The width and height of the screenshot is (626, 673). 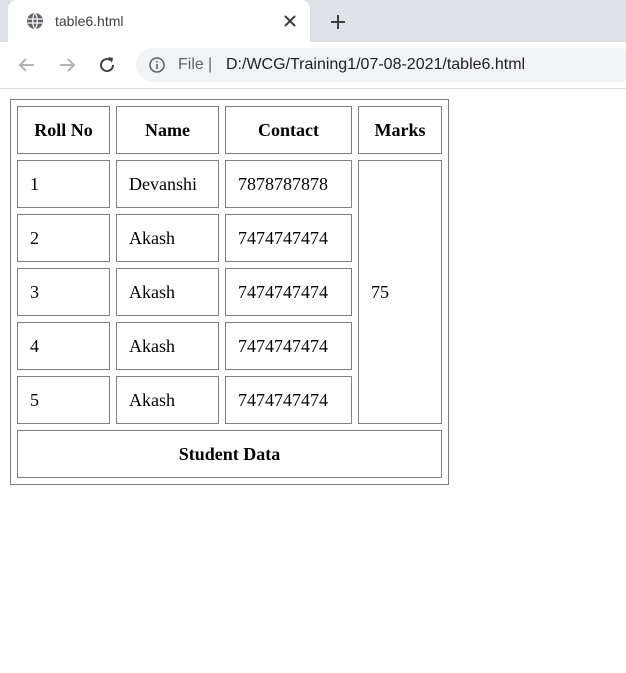 What do you see at coordinates (63, 238) in the screenshot?
I see `cell-roll: 2` at bounding box center [63, 238].